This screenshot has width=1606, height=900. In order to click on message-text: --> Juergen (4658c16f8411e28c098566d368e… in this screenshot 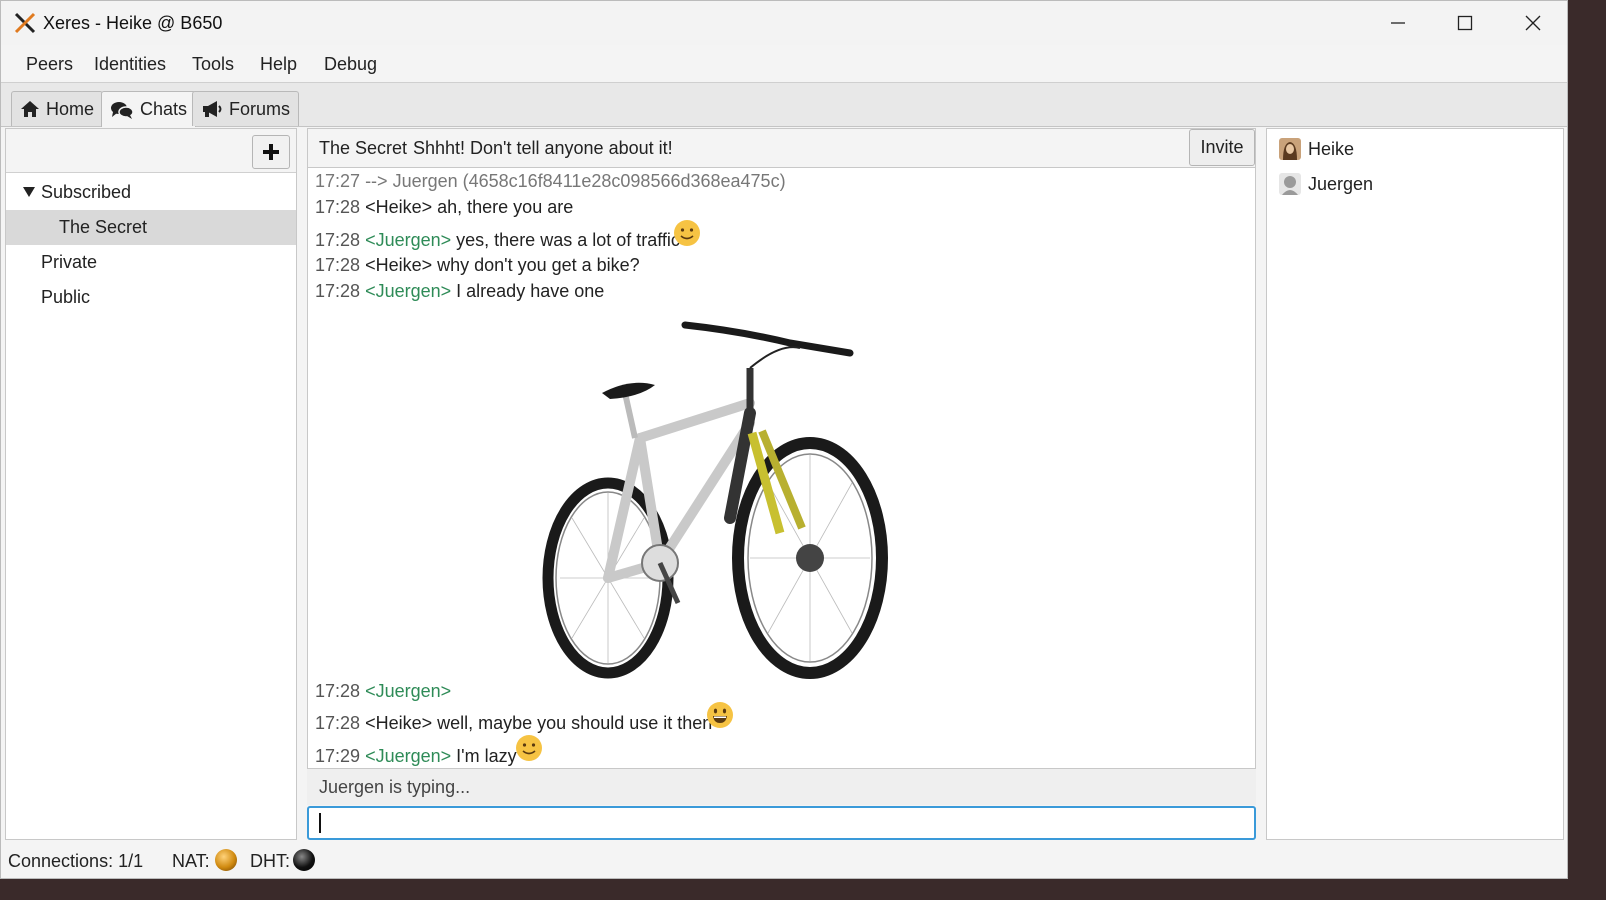, I will do `click(575, 181)`.